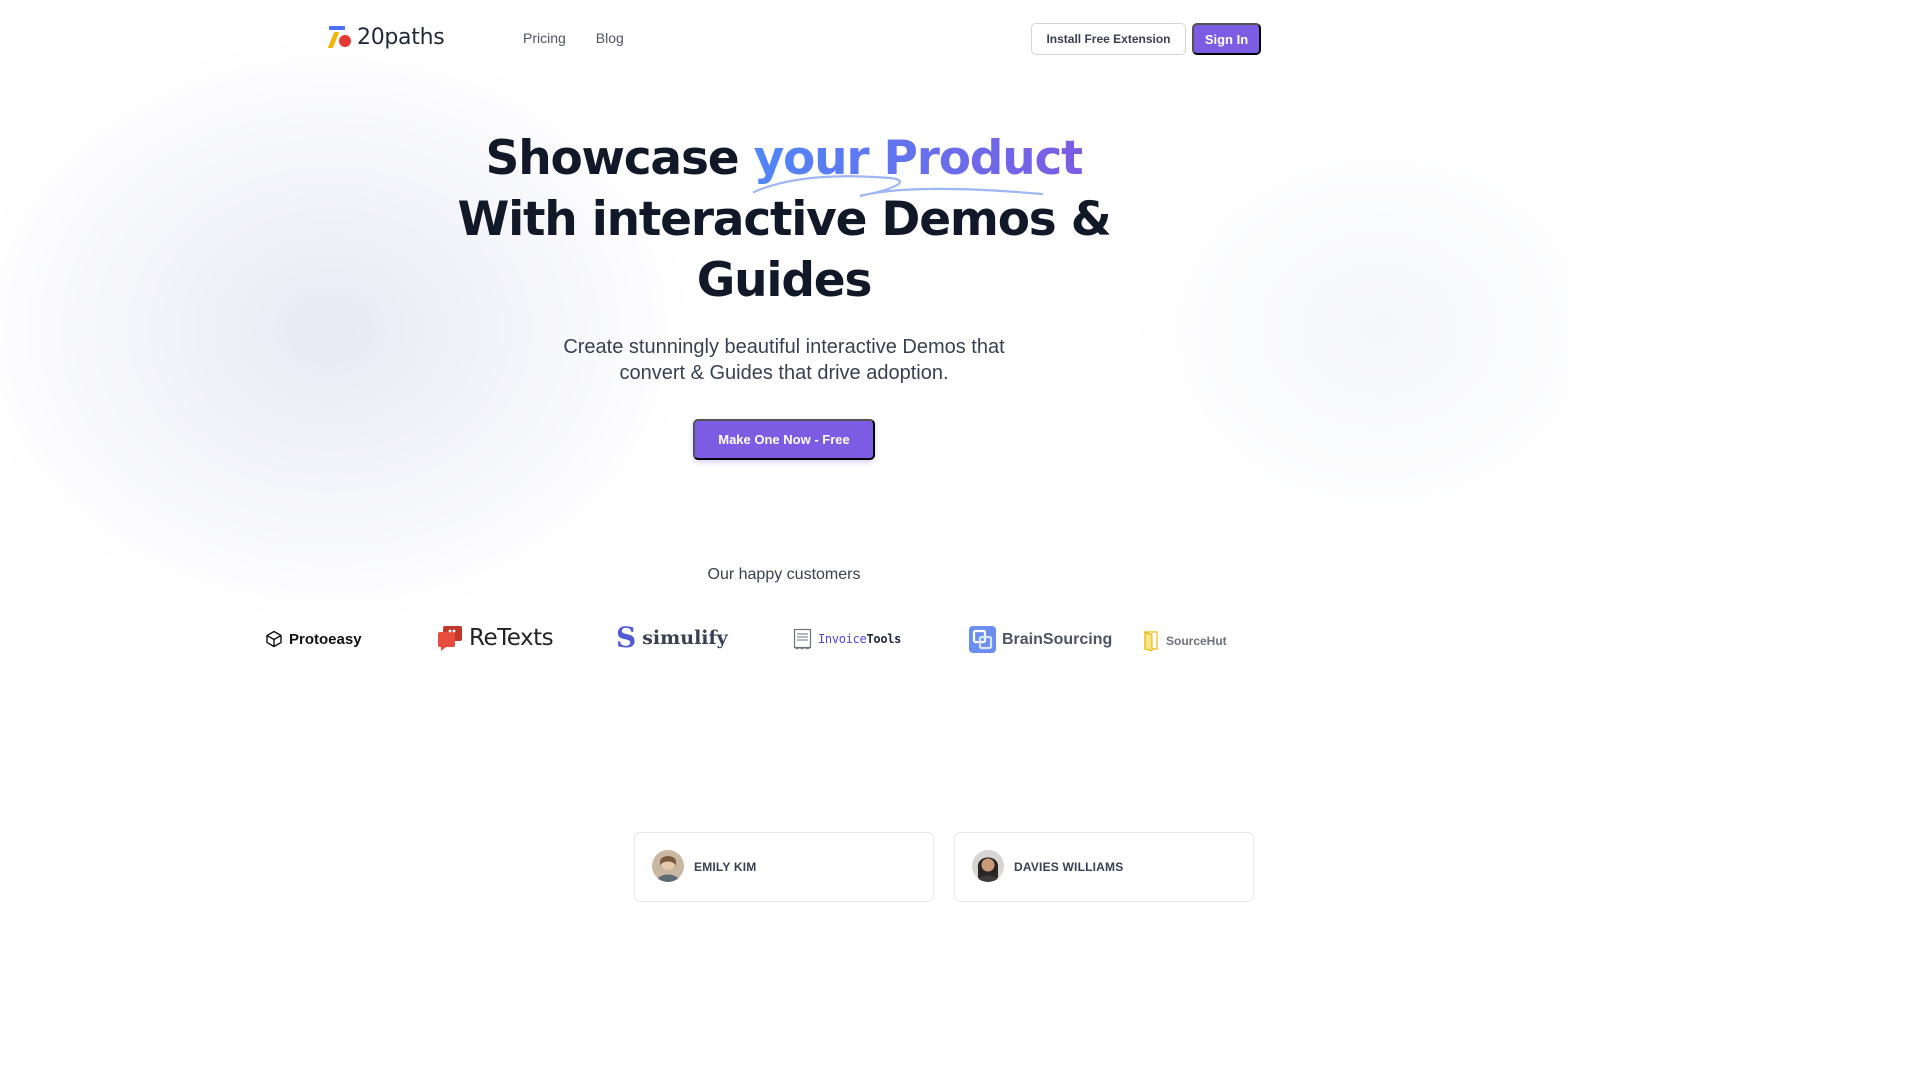  What do you see at coordinates (784, 867) in the screenshot?
I see `testimonial-card: EMILY KIM` at bounding box center [784, 867].